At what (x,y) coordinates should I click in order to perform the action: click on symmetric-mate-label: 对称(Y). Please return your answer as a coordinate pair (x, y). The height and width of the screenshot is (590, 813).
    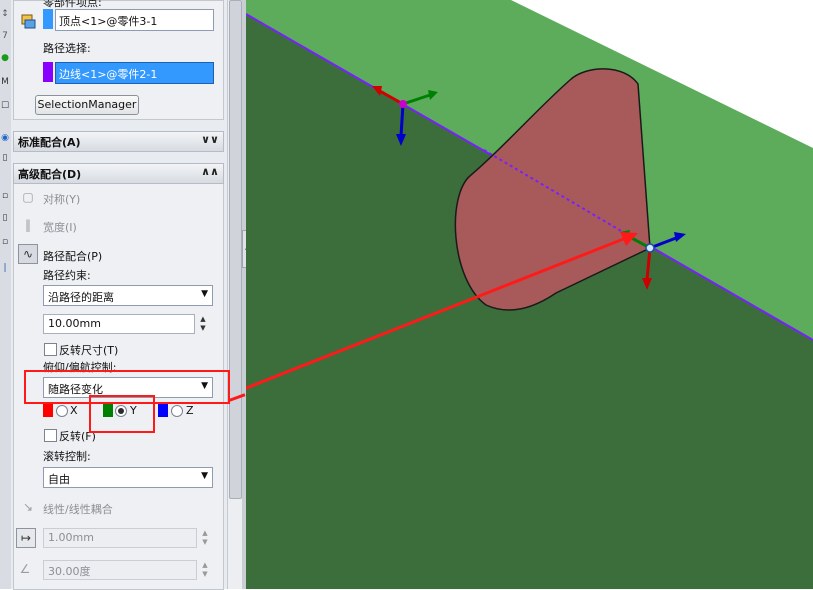
    Looking at the image, I should click on (61, 199).